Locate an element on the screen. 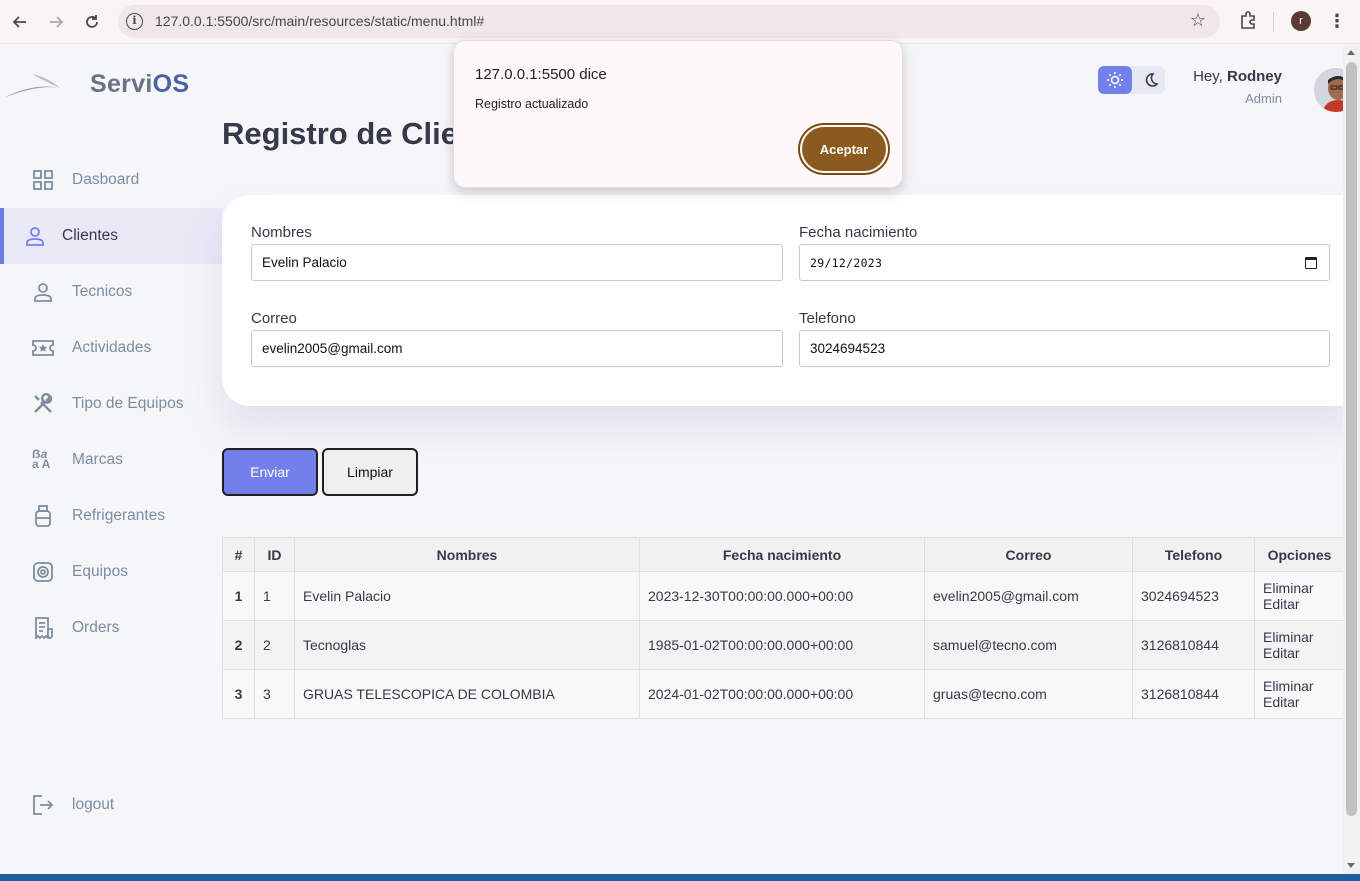 This screenshot has height=881, width=1360. scroll-up-icon is located at coordinates (1351, 52).